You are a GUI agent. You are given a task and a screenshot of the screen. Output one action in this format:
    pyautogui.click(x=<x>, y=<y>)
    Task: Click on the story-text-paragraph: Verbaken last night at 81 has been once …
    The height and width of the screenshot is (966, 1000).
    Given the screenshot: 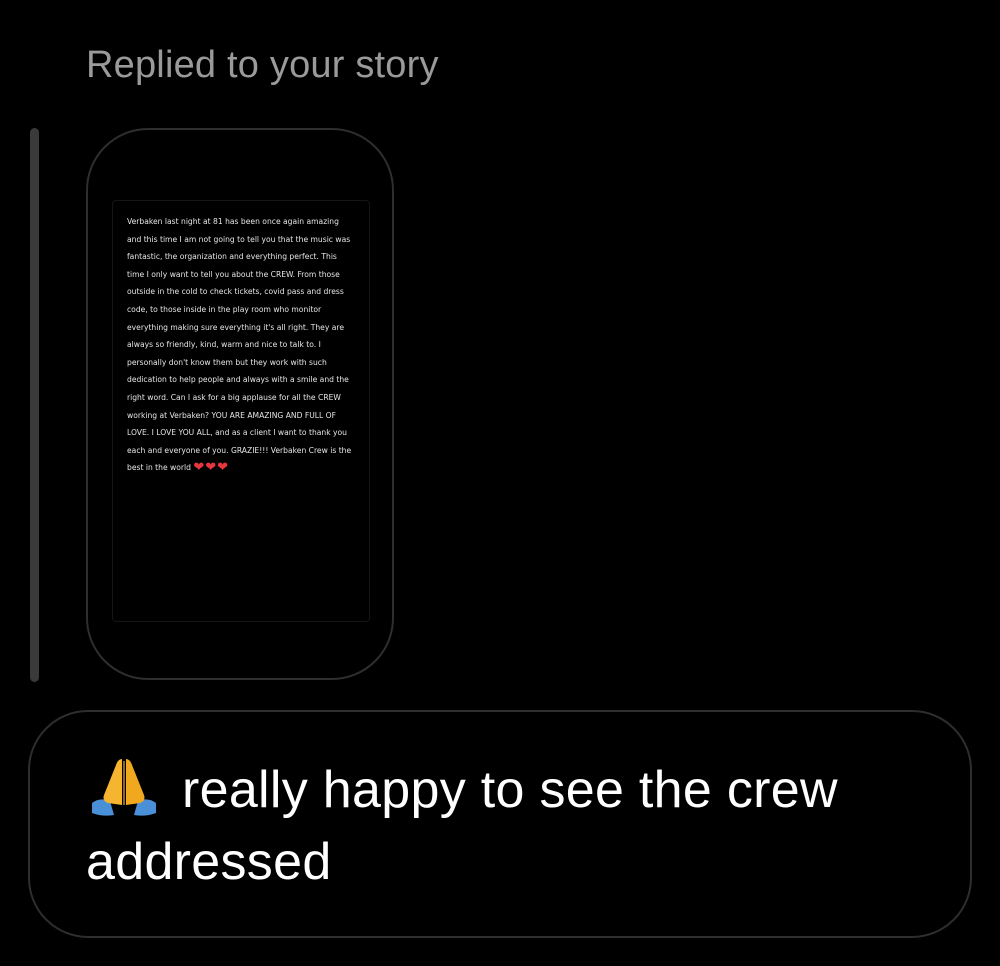 What is the action you would take?
    pyautogui.click(x=241, y=345)
    